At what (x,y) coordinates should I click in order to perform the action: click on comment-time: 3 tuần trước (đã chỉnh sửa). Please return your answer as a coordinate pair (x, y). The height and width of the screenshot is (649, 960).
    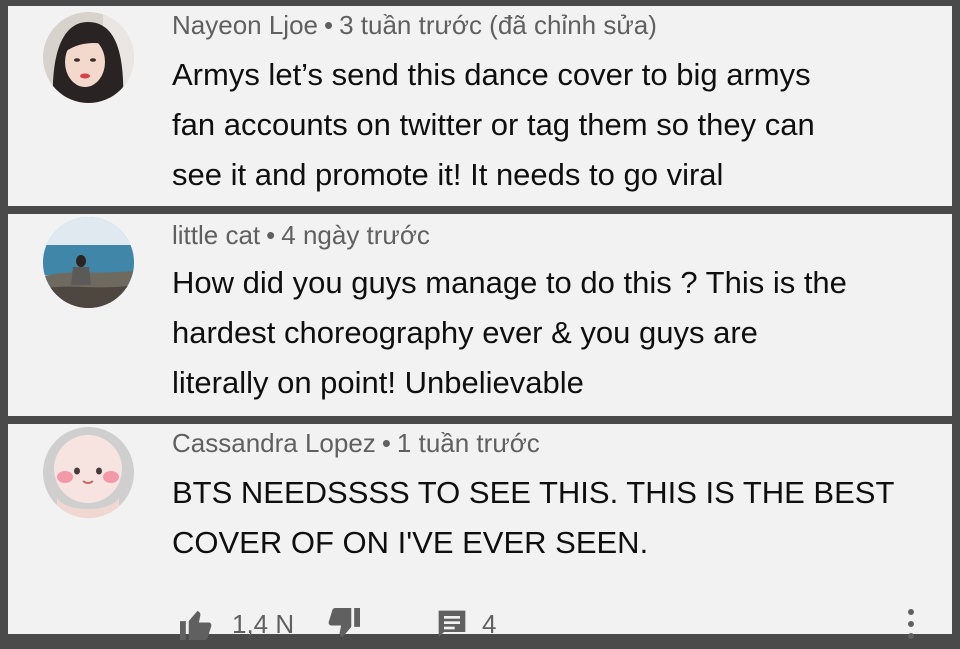
    Looking at the image, I should click on (498, 25).